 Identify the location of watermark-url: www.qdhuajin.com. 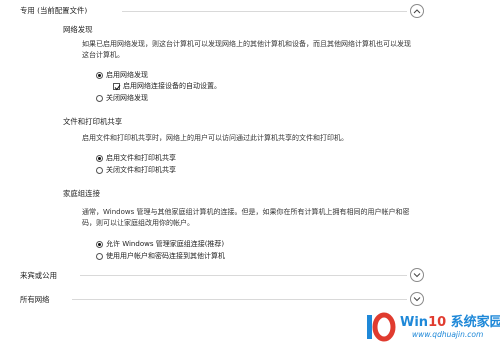
(448, 334).